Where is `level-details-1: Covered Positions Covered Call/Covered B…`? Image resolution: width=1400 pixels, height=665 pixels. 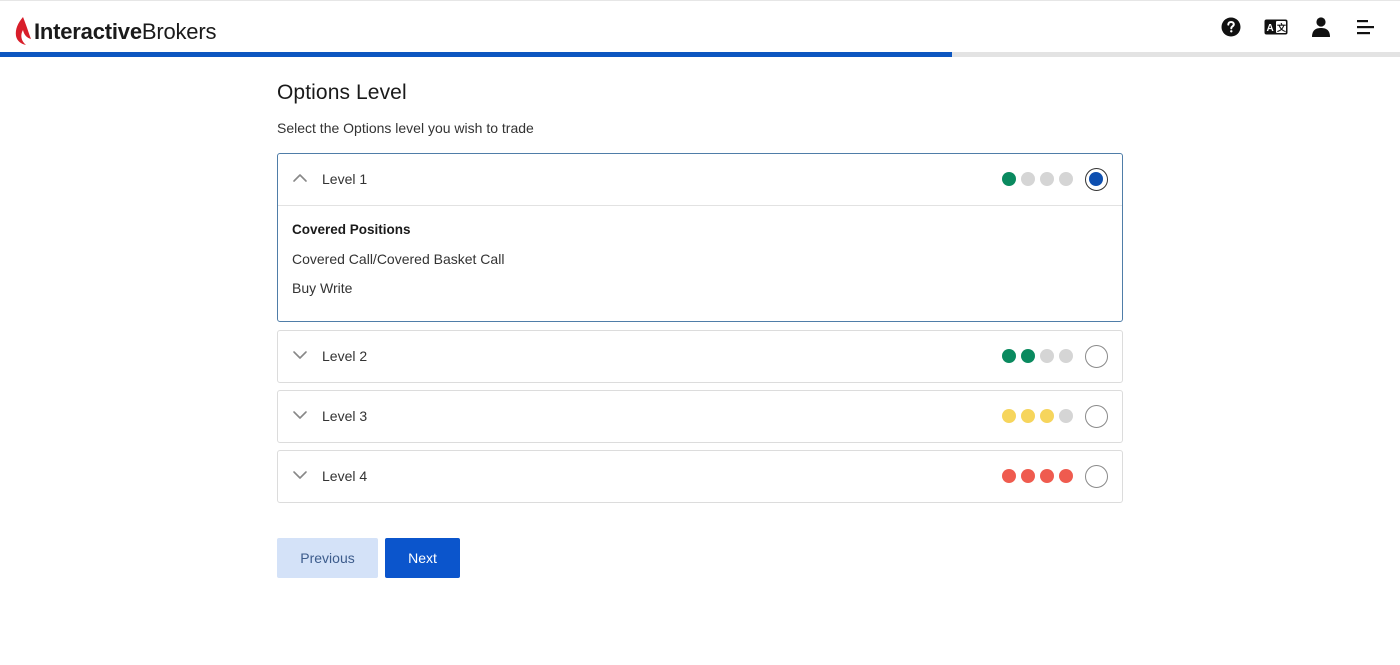
level-details-1: Covered Positions Covered Call/Covered B… is located at coordinates (700, 263).